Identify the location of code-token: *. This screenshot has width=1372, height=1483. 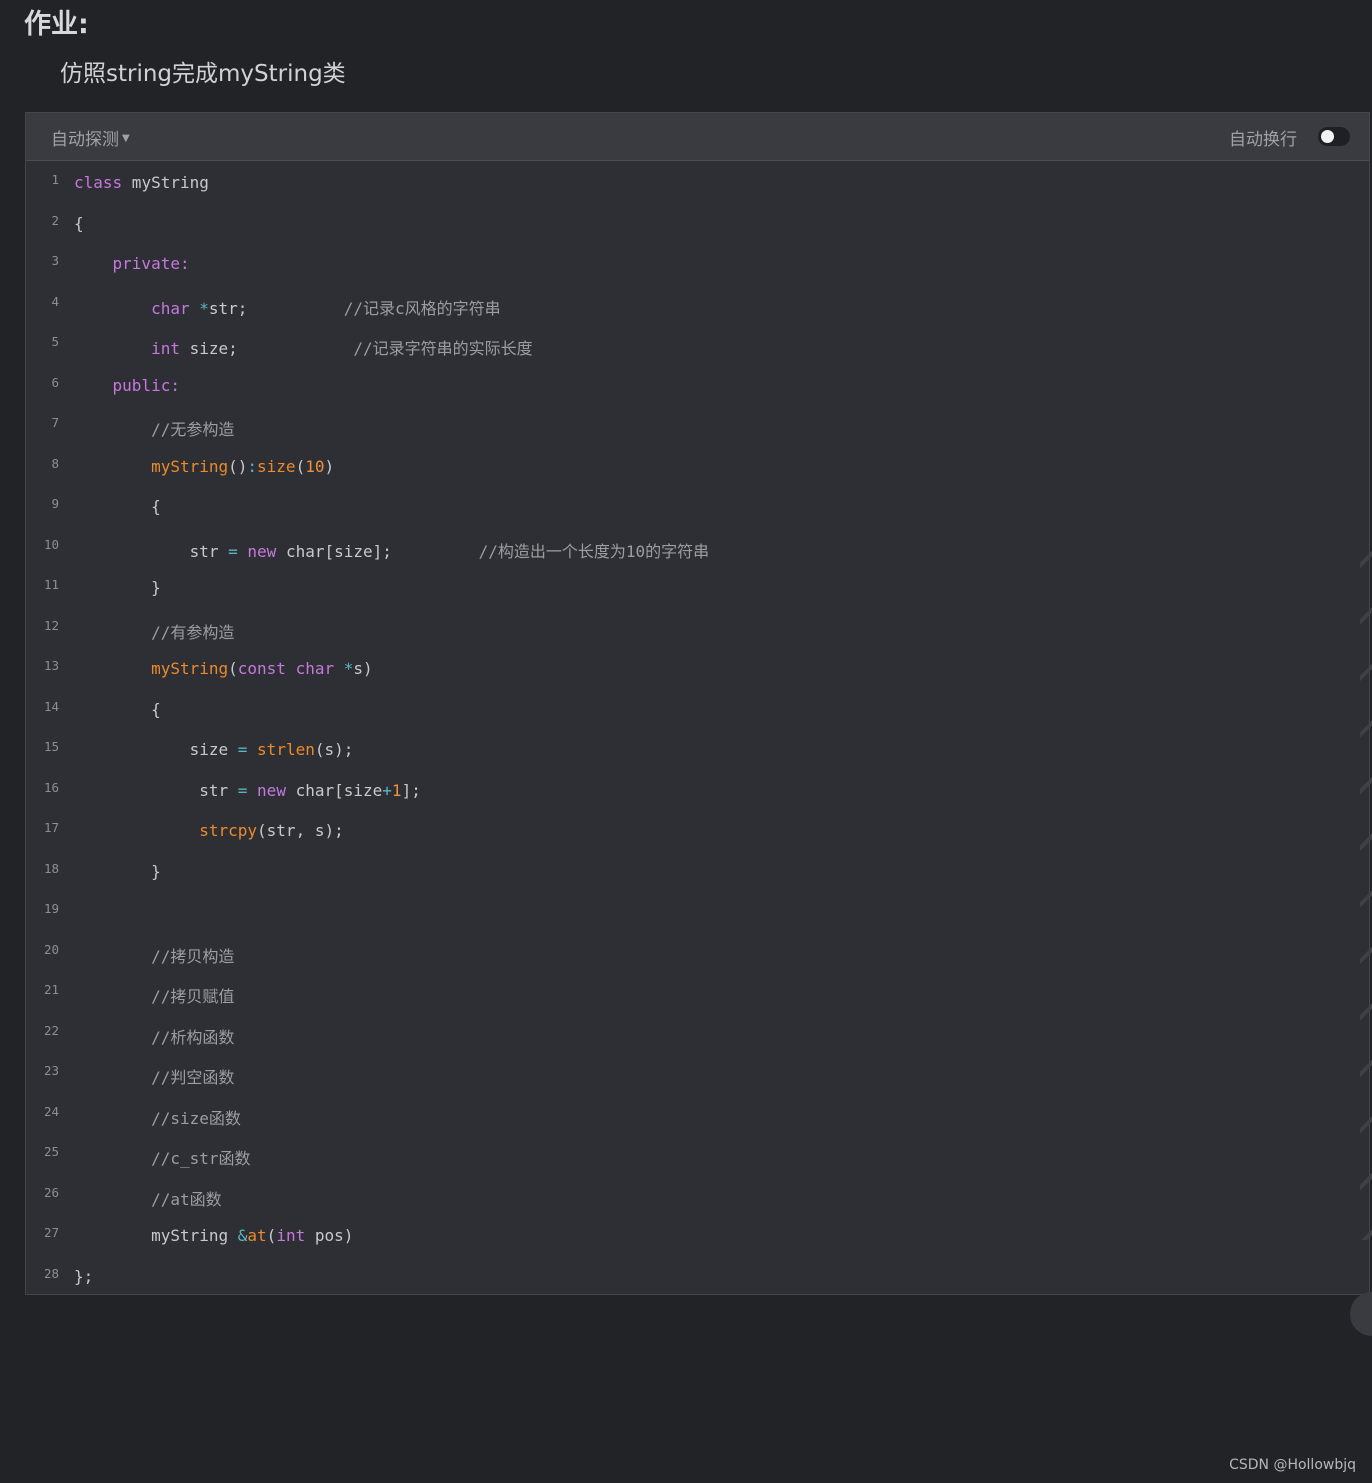
(204, 308).